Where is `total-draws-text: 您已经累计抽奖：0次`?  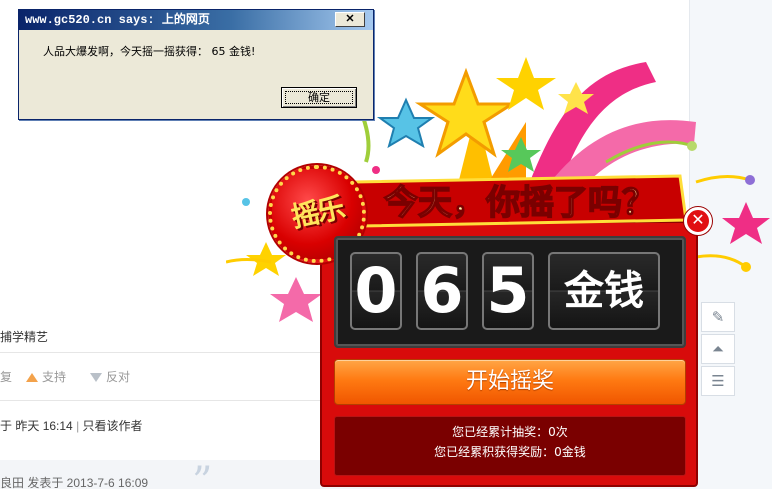 total-draws-text: 您已经累计抽奖：0次 is located at coordinates (510, 432).